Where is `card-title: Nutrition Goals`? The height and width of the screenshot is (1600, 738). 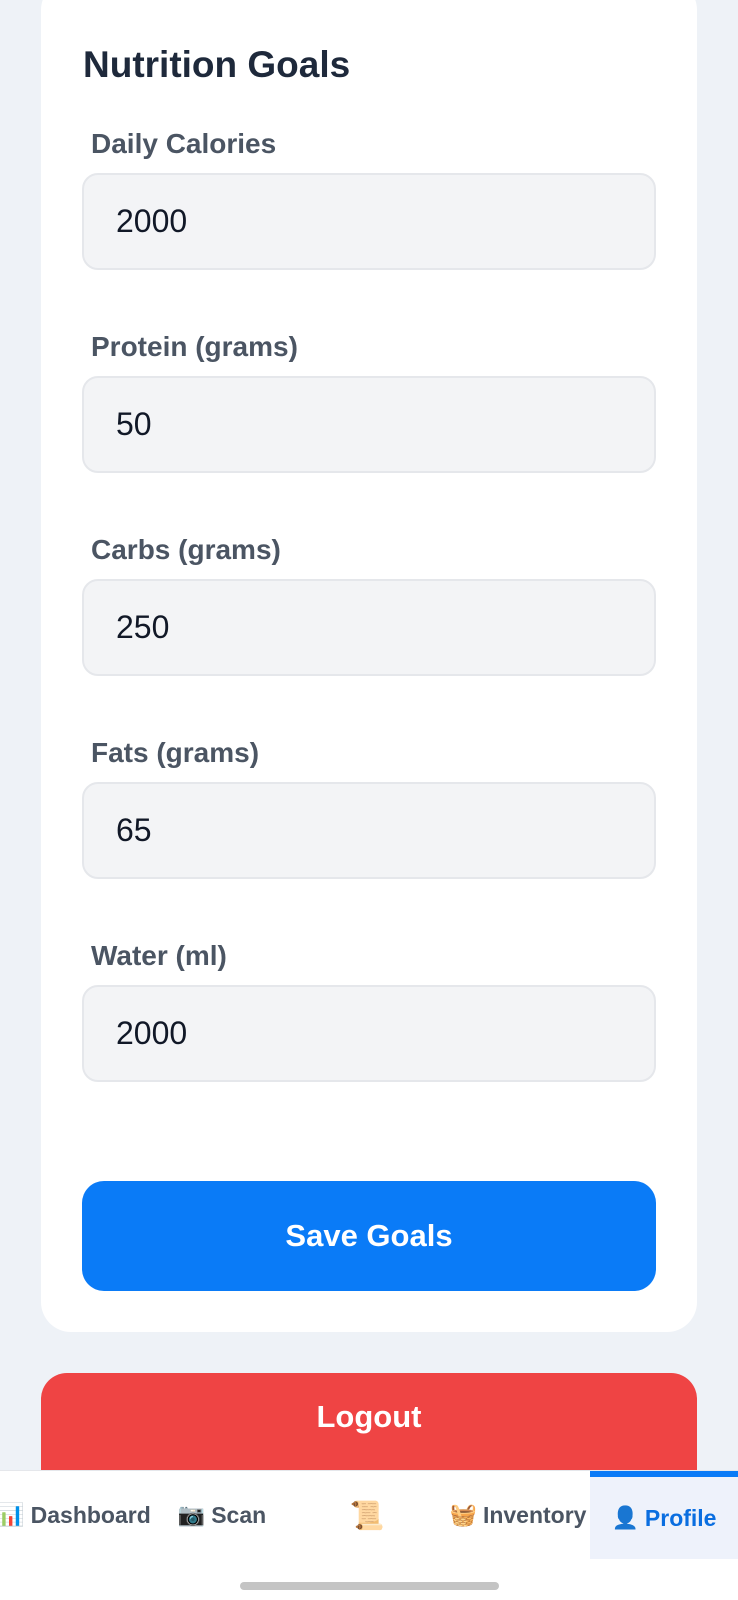
card-title: Nutrition Goals is located at coordinates (217, 64).